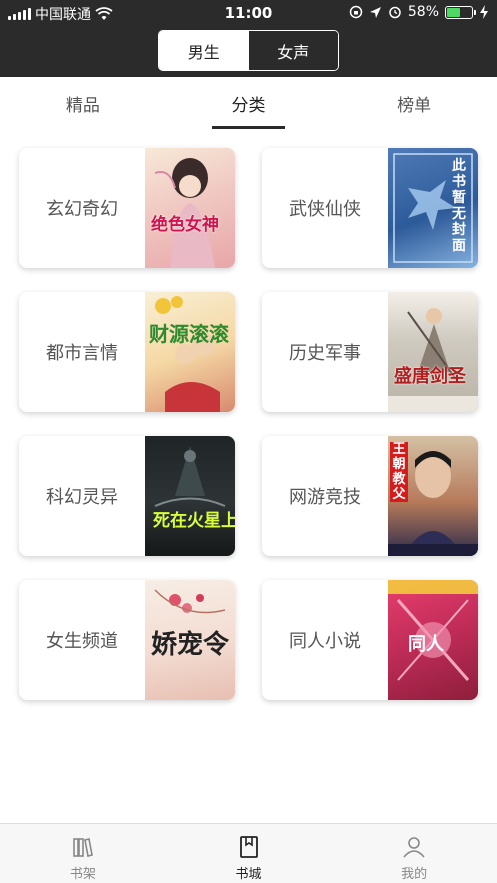  I want to click on cover-title: 此书暂无封面, so click(459, 206).